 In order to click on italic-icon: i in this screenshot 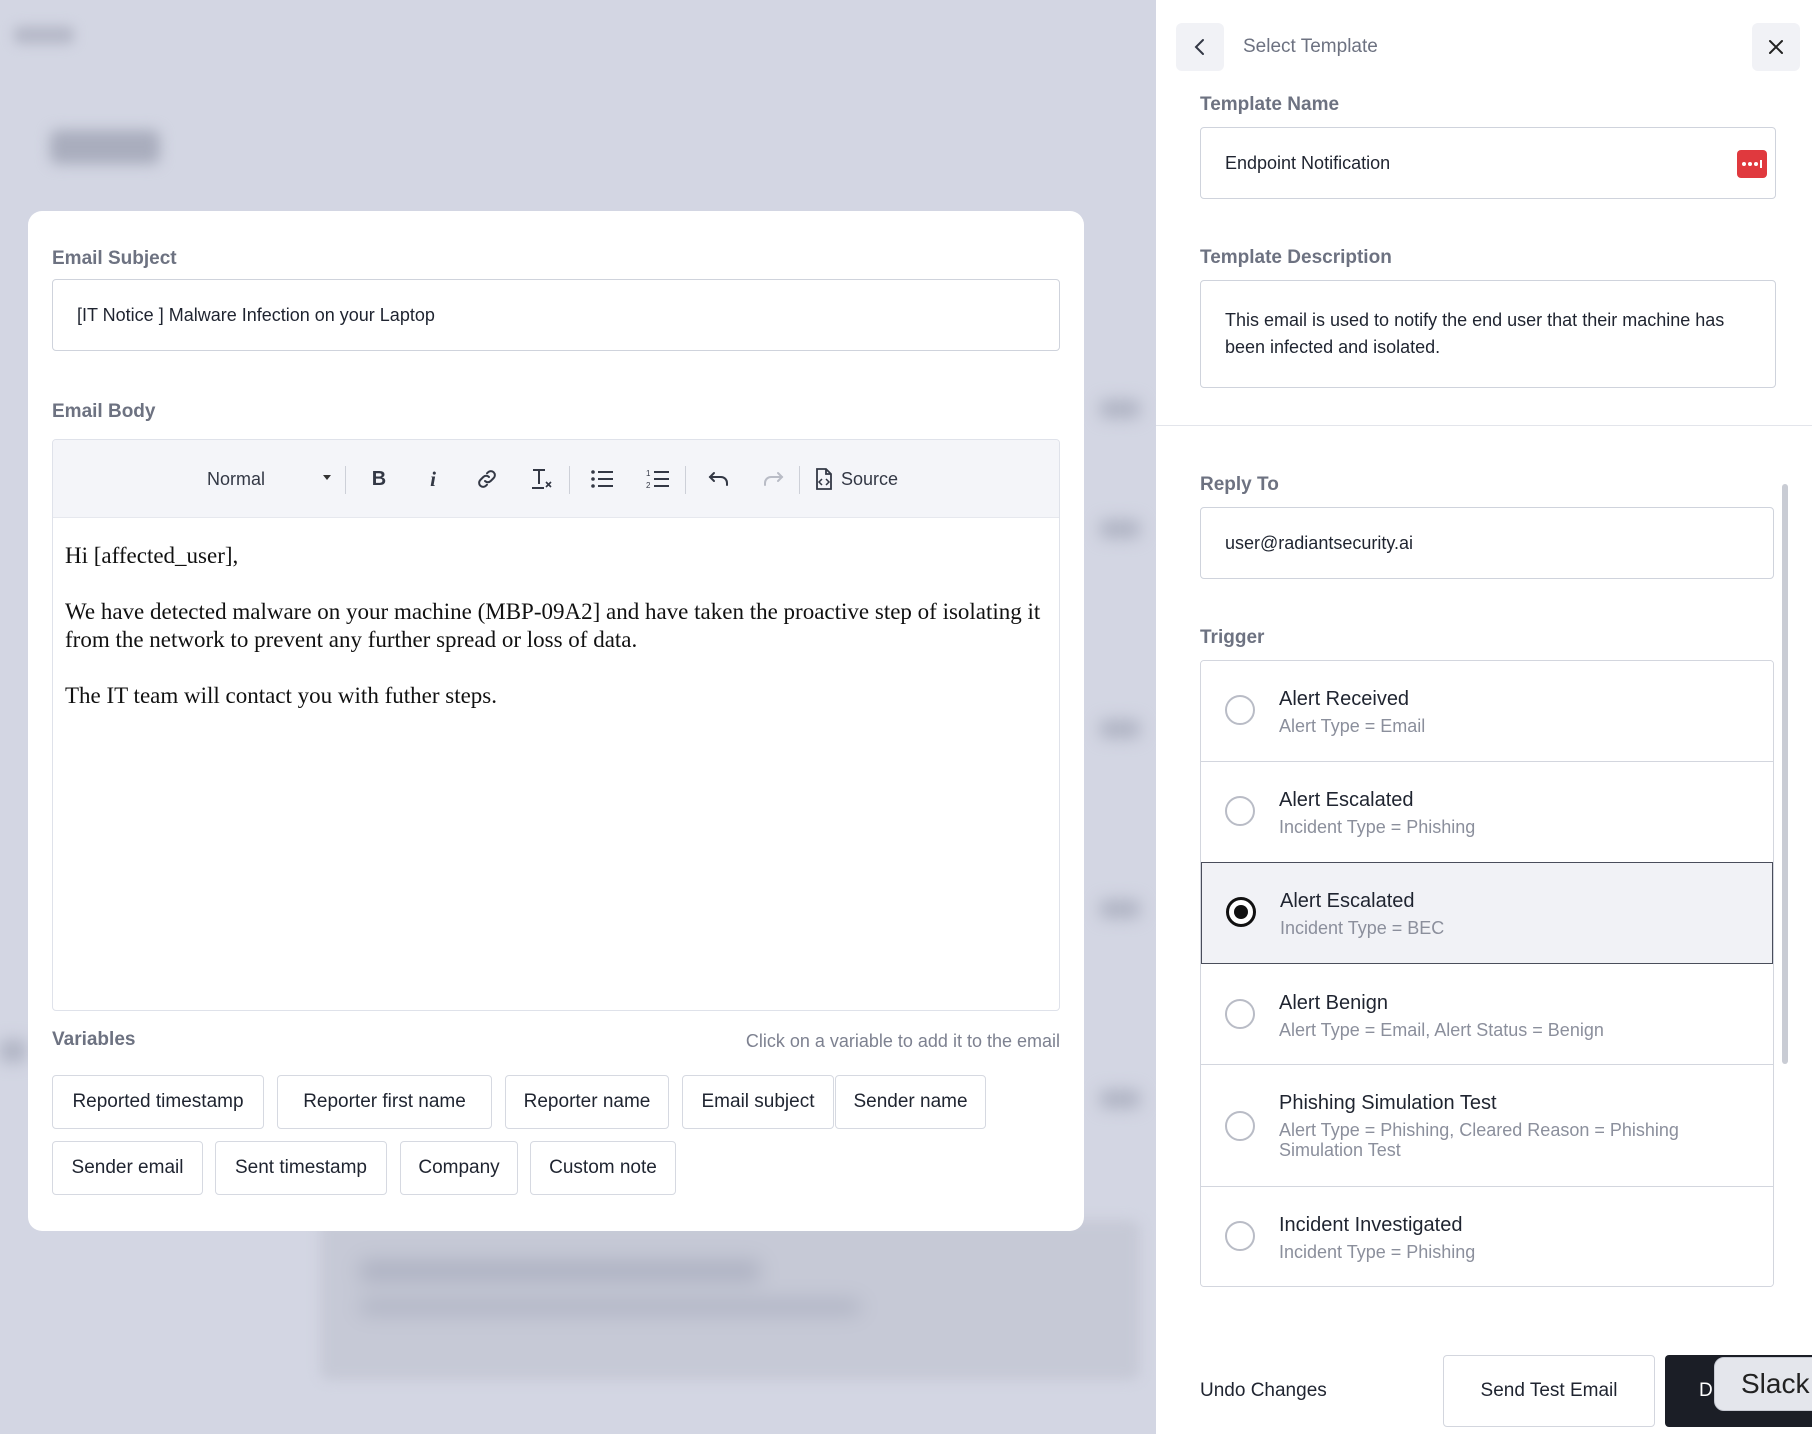, I will do `click(433, 479)`.